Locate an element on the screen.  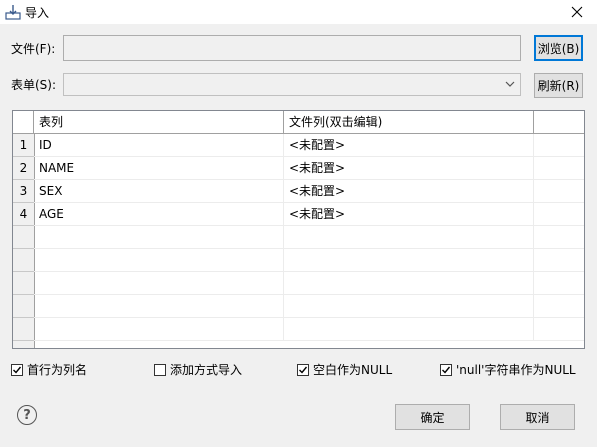
table-row: 3 SEX <未配置> is located at coordinates (298, 191).